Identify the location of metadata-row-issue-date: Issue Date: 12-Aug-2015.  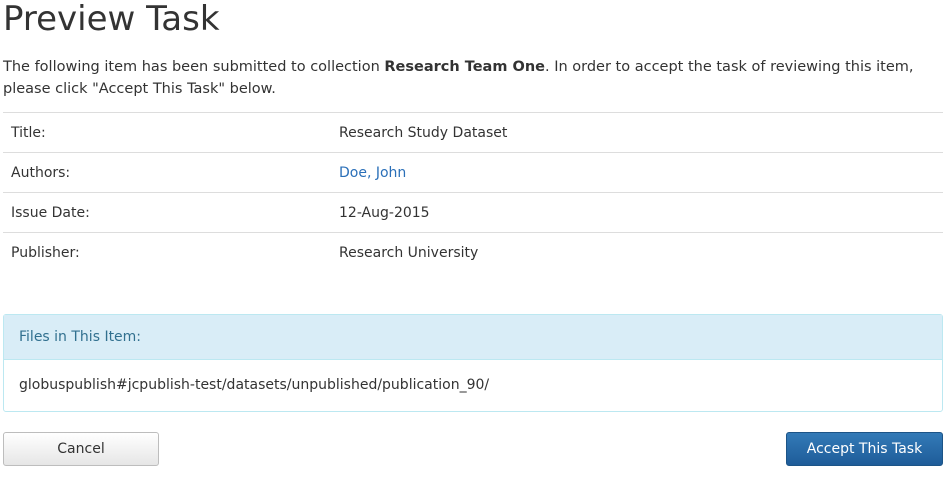
(473, 212).